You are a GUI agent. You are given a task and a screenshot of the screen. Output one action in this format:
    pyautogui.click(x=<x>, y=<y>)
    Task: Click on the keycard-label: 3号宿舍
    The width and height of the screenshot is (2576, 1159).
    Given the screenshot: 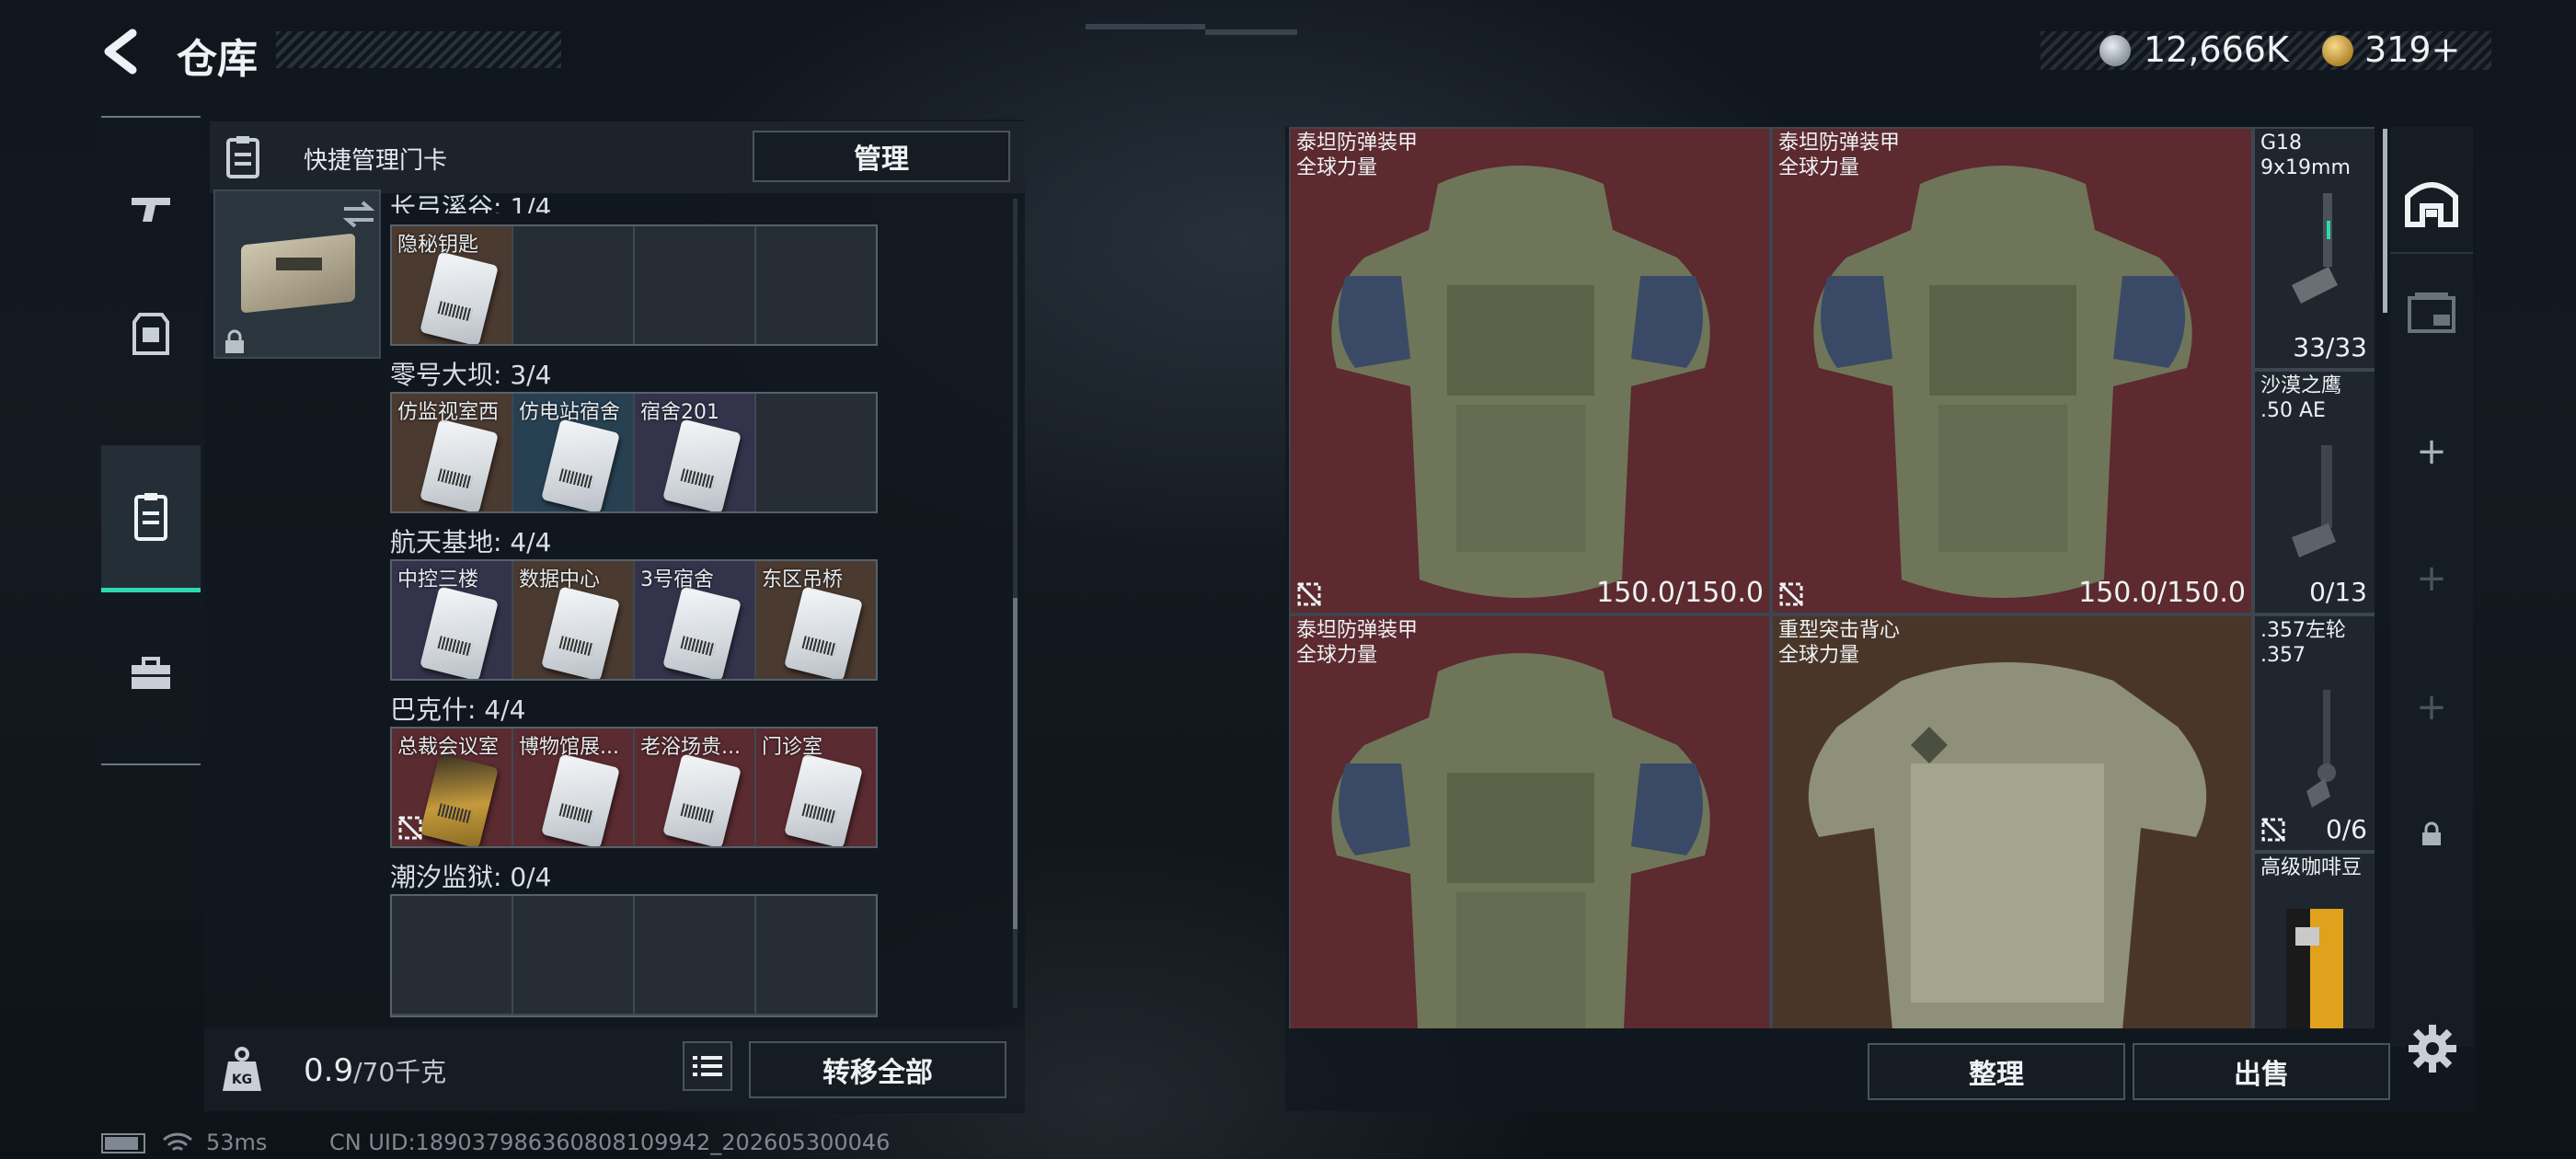 What is the action you would take?
    pyautogui.click(x=677, y=579)
    